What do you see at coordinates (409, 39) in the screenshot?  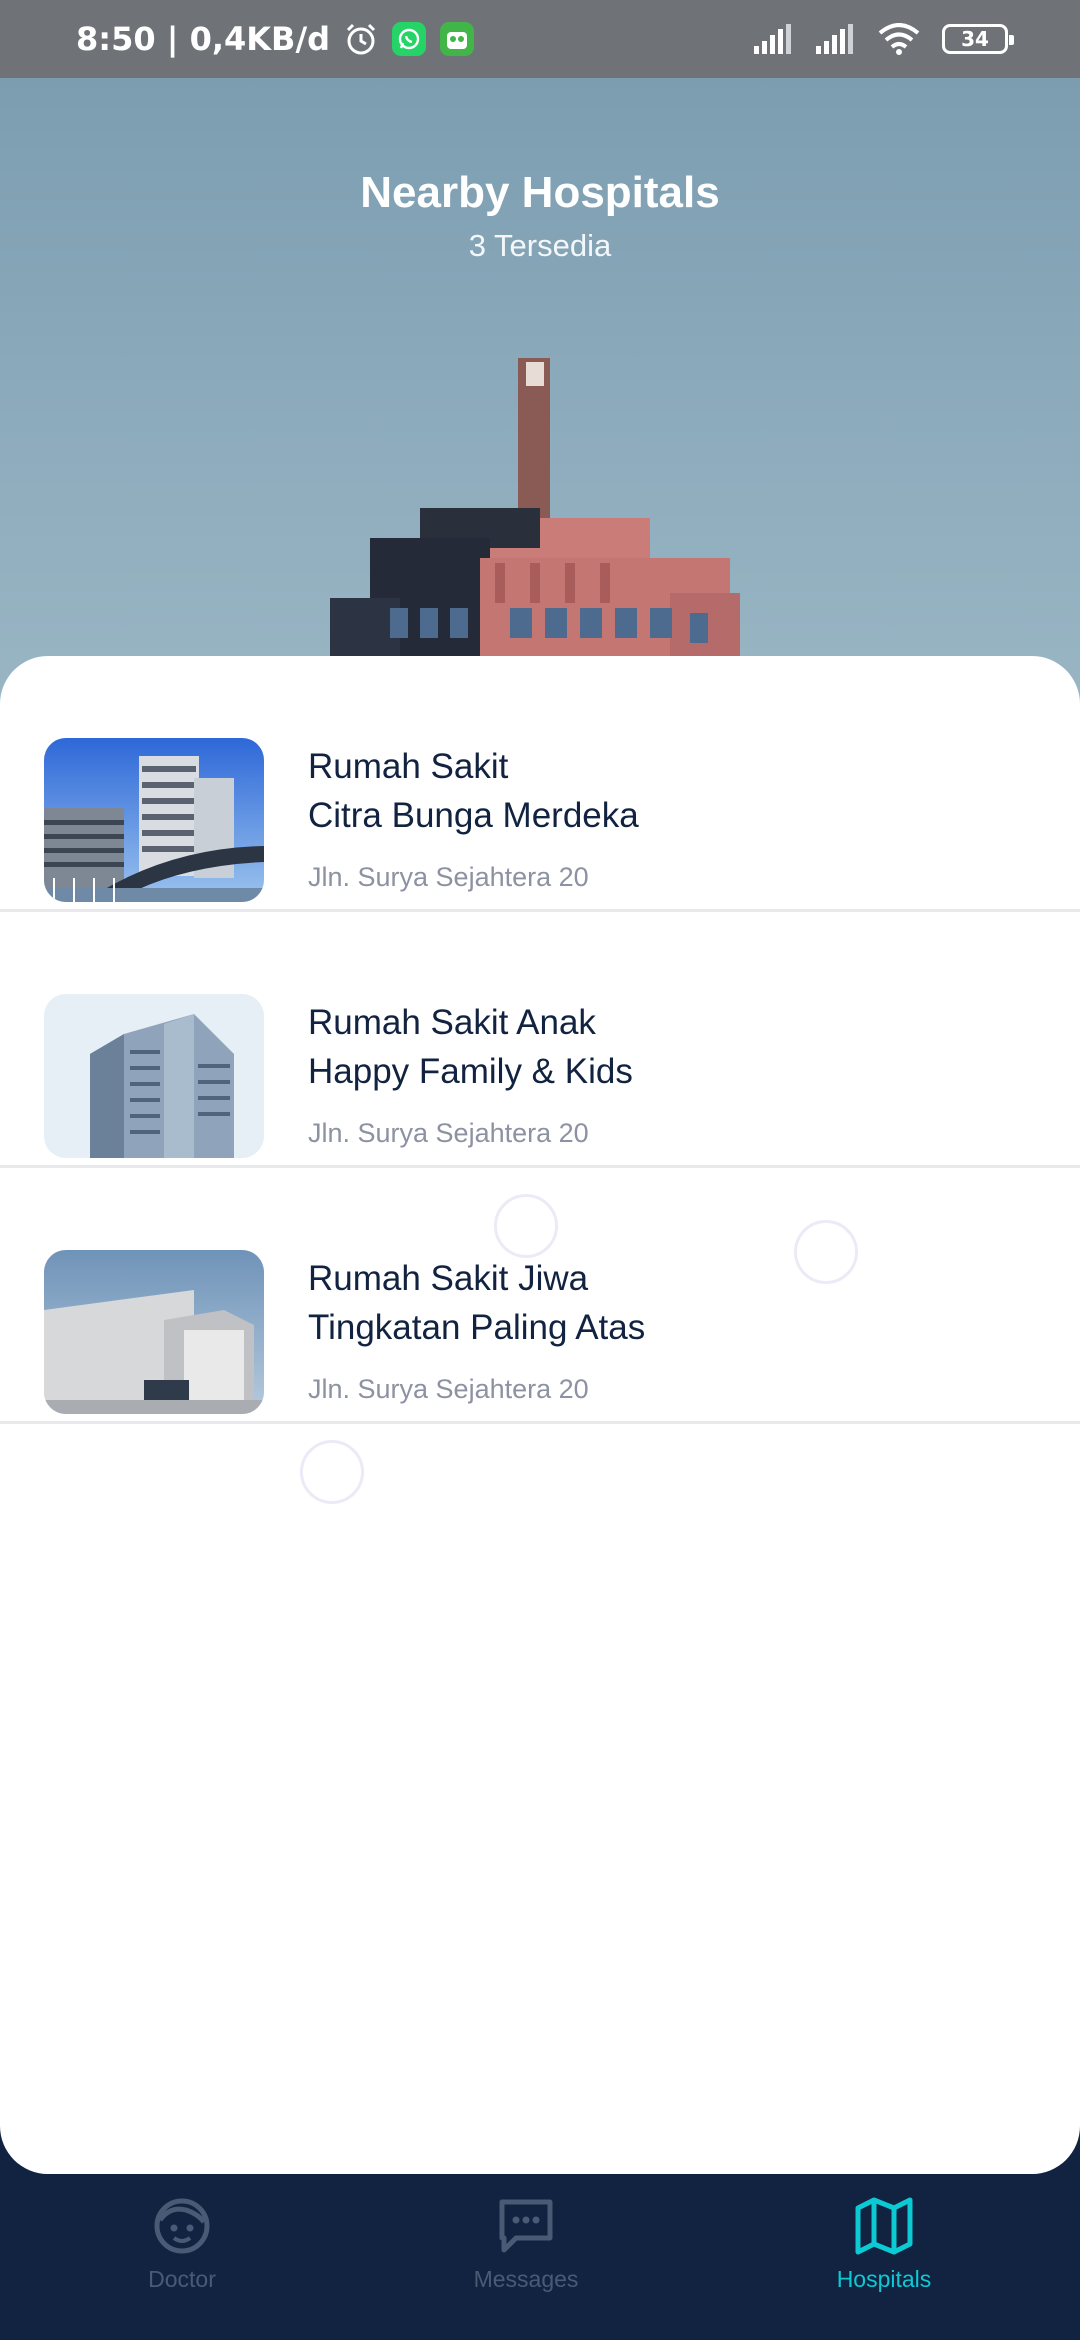 I see `whatsapp-icon` at bounding box center [409, 39].